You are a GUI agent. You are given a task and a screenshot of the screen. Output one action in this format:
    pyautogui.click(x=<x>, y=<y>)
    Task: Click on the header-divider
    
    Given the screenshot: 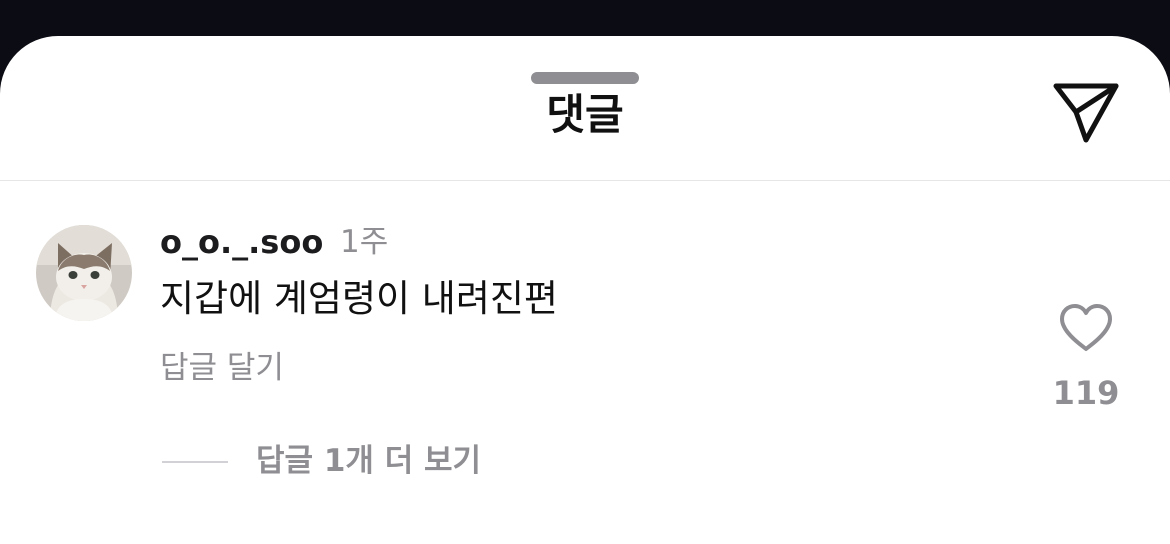 What is the action you would take?
    pyautogui.click(x=585, y=180)
    